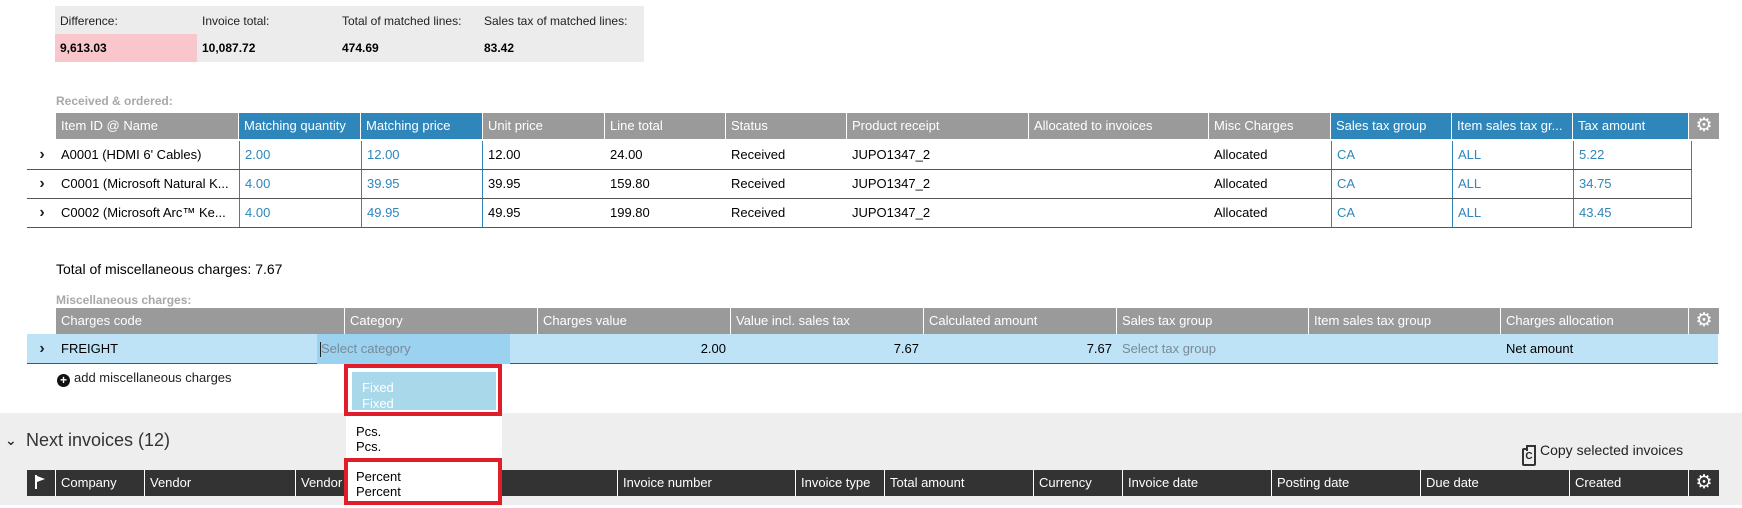  I want to click on matched-lines-label: Total of matched lines:, so click(402, 21).